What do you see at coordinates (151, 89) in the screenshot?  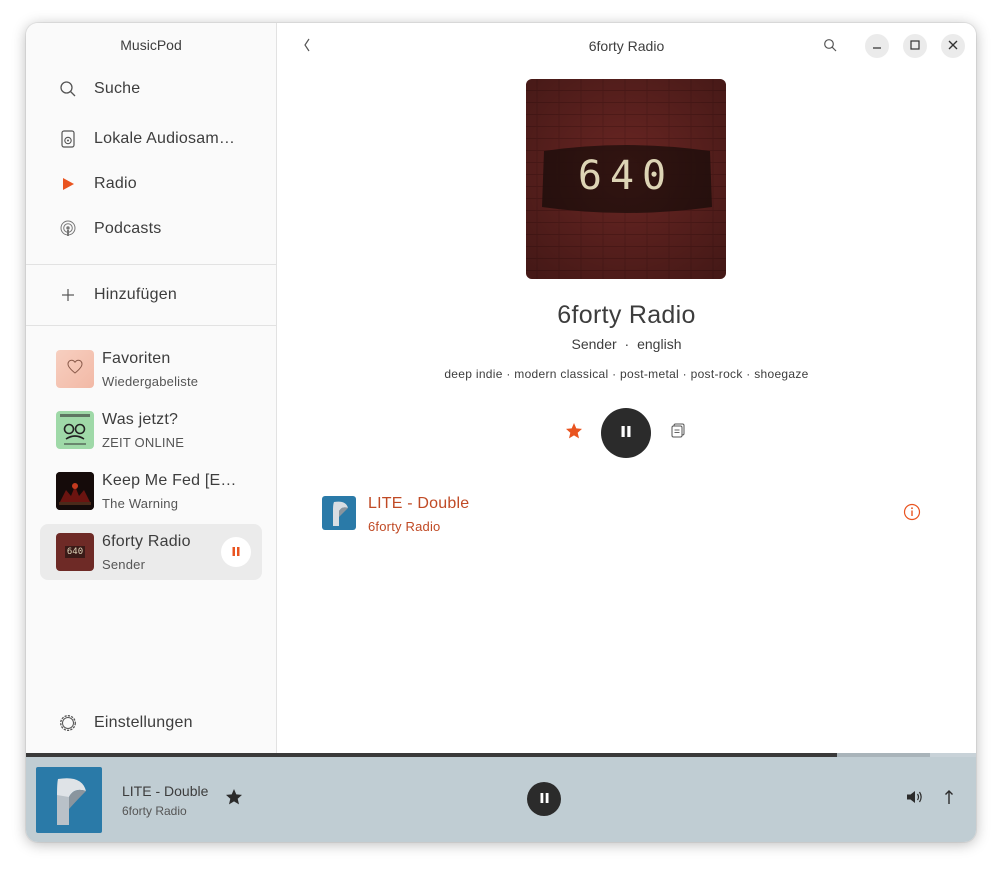 I see `nav-item-search: Suche` at bounding box center [151, 89].